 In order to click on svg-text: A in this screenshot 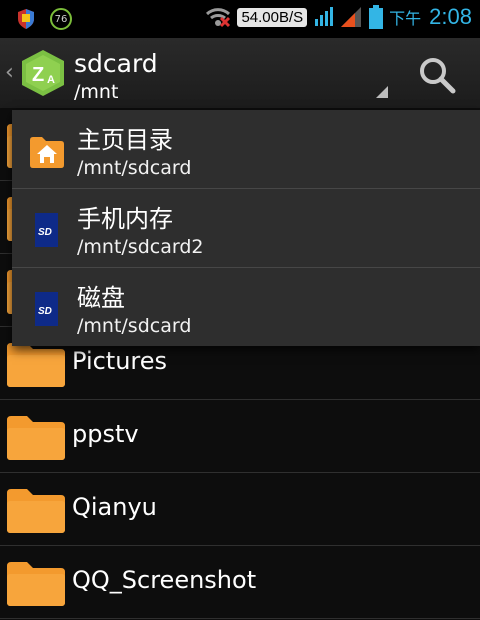, I will do `click(51, 80)`.